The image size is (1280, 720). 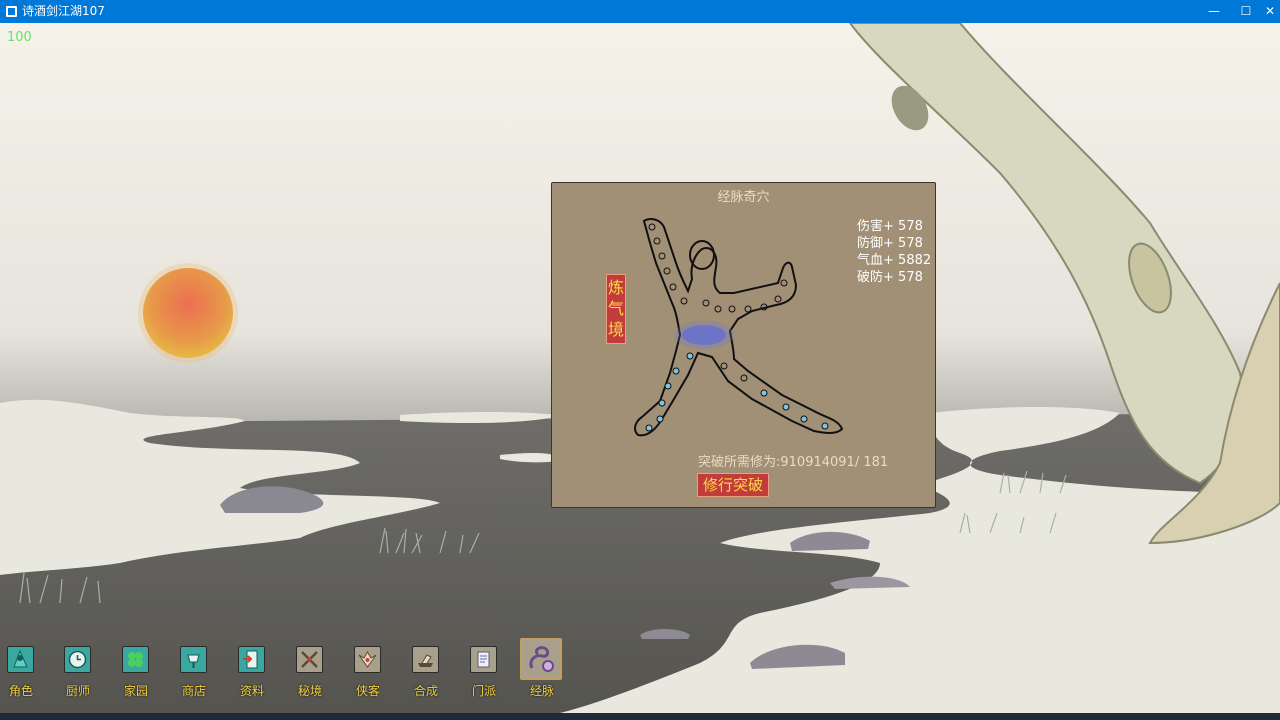 What do you see at coordinates (702, 255) in the screenshot?
I see `head-outline` at bounding box center [702, 255].